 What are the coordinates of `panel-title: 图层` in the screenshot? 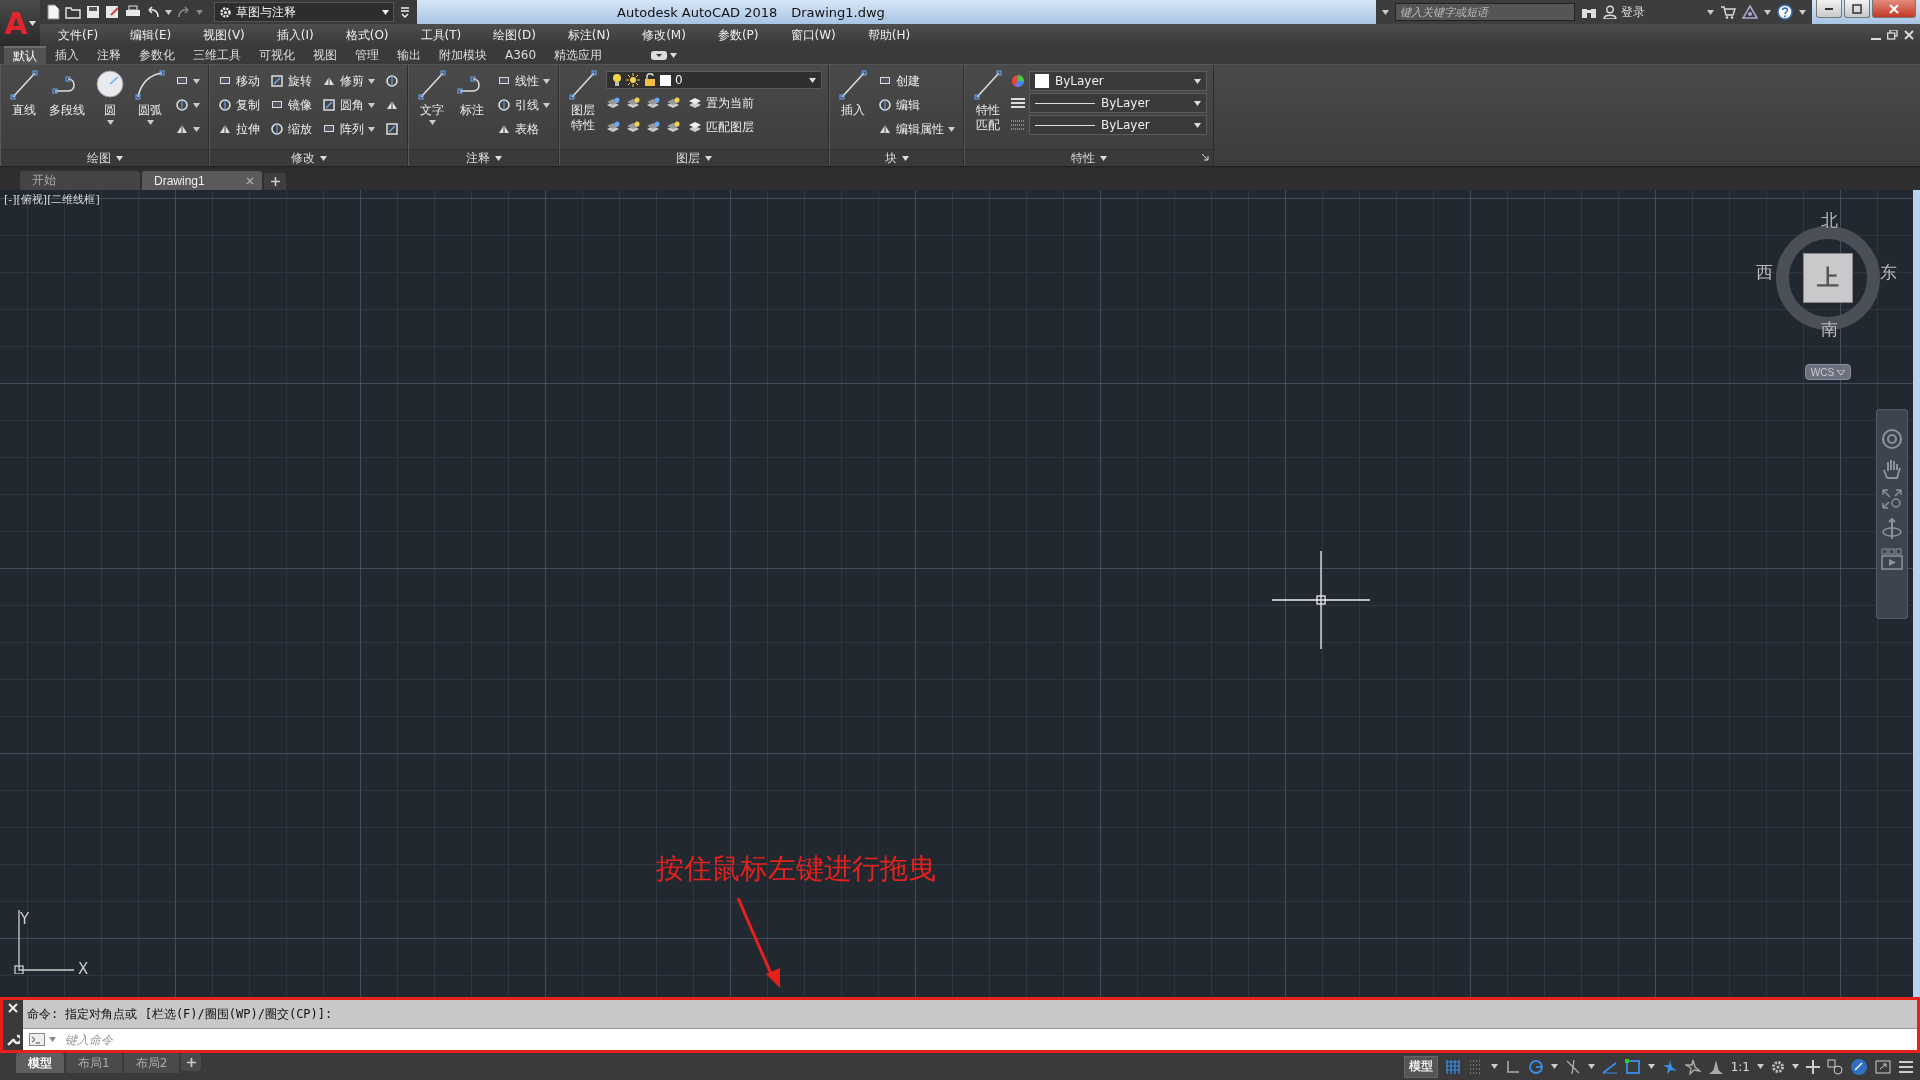 It's located at (688, 158).